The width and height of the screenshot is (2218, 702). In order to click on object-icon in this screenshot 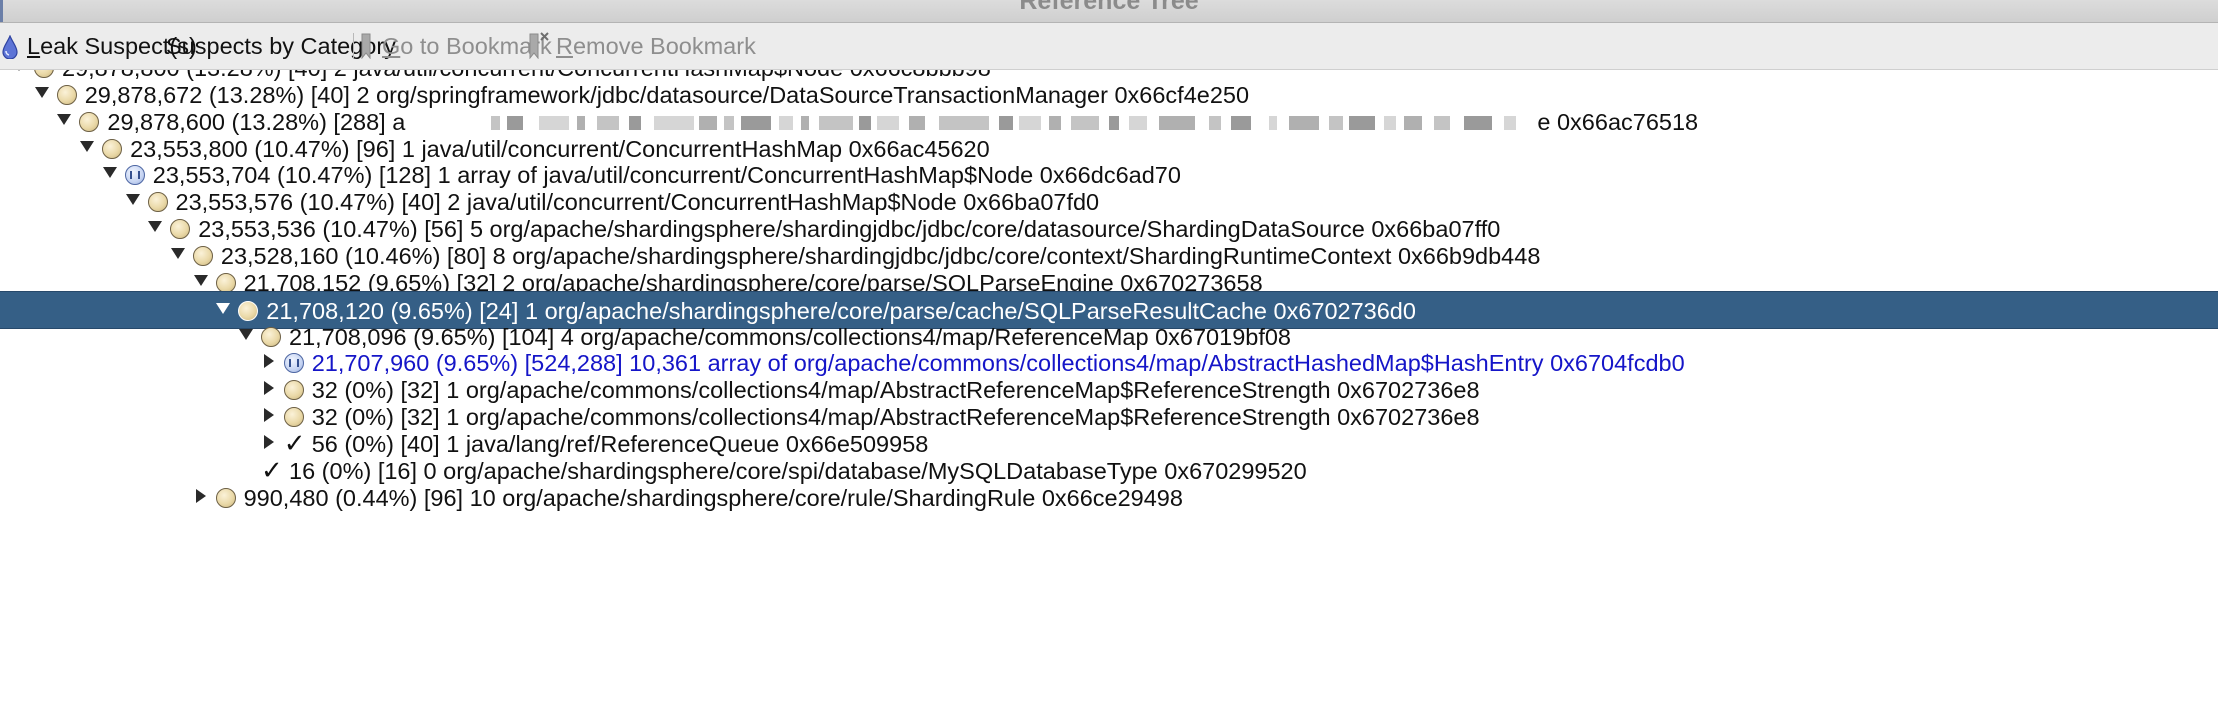, I will do `click(225, 497)`.